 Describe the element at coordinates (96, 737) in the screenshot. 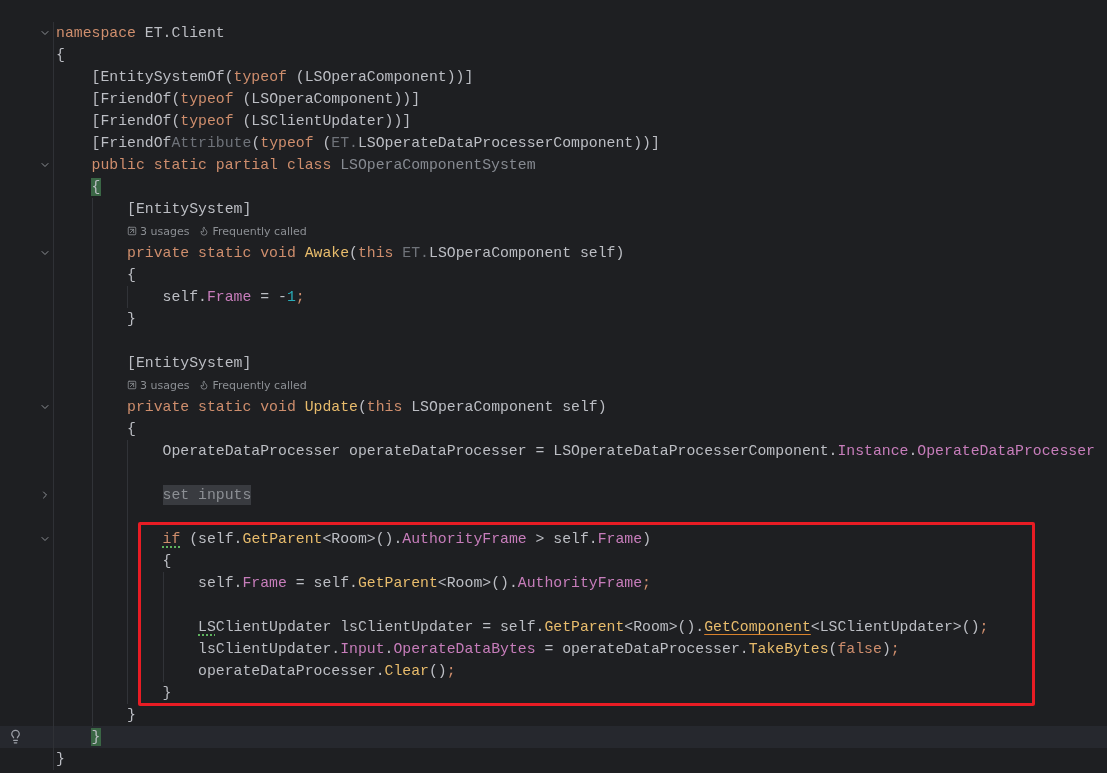

I see `matched-brace: }` at that location.